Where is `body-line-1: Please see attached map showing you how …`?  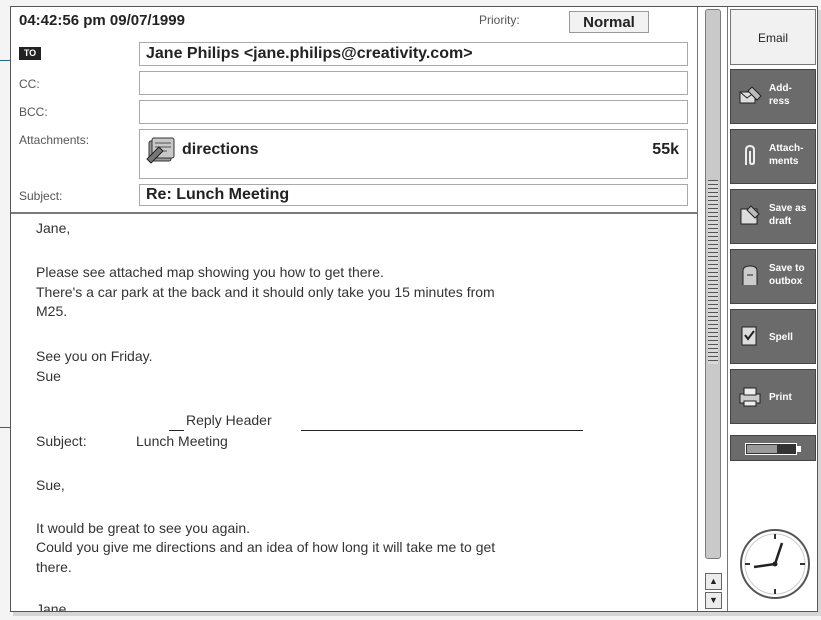
body-line-1: Please see attached map showing you how … is located at coordinates (210, 272).